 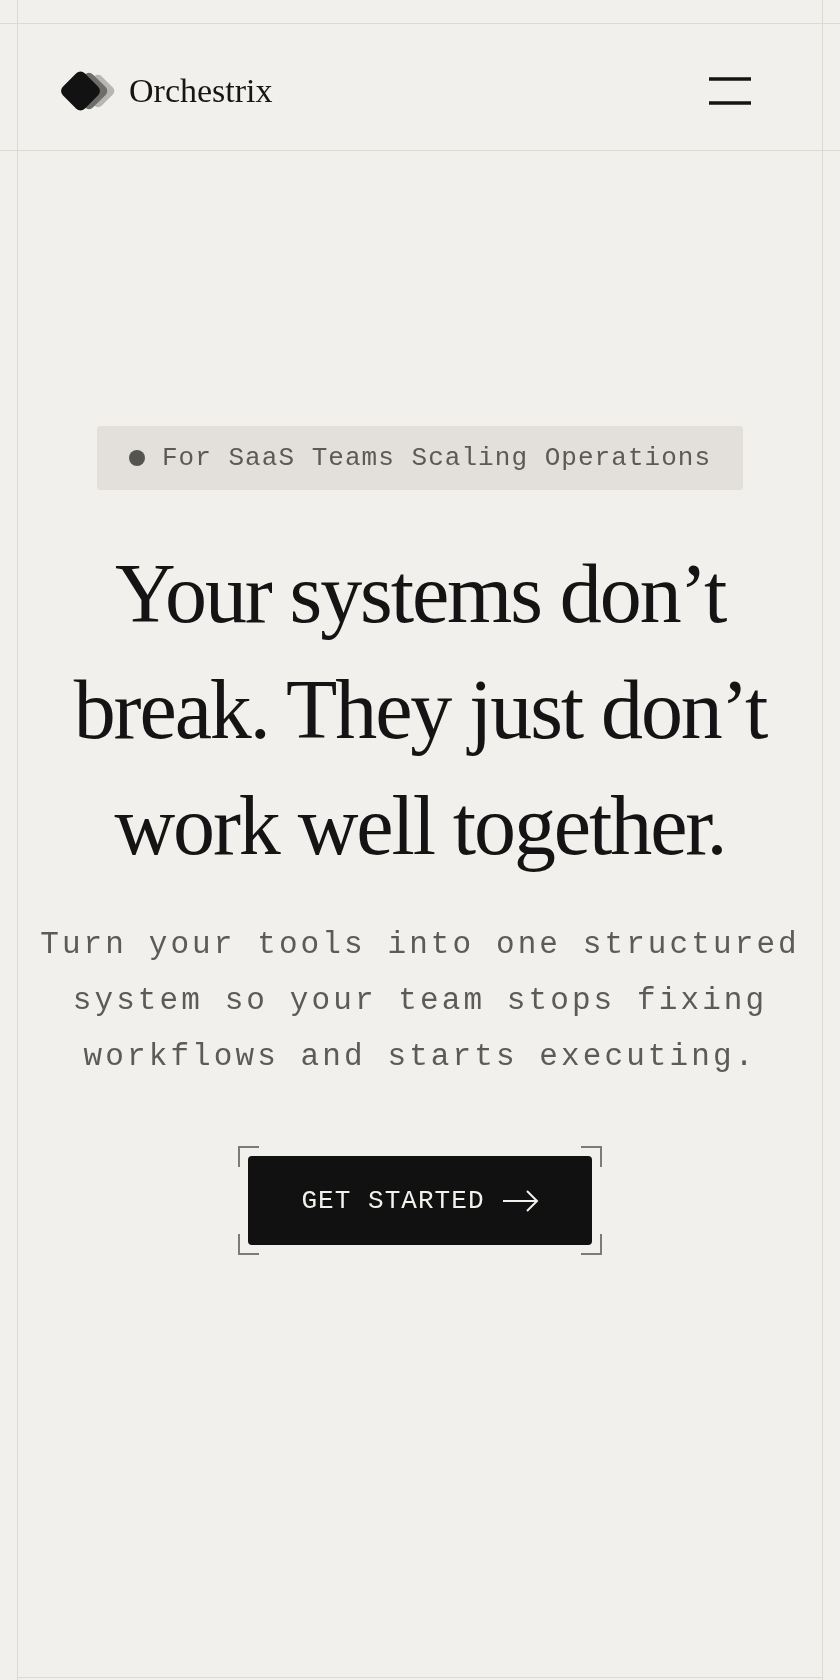 I want to click on menu-icon, so click(x=730, y=91).